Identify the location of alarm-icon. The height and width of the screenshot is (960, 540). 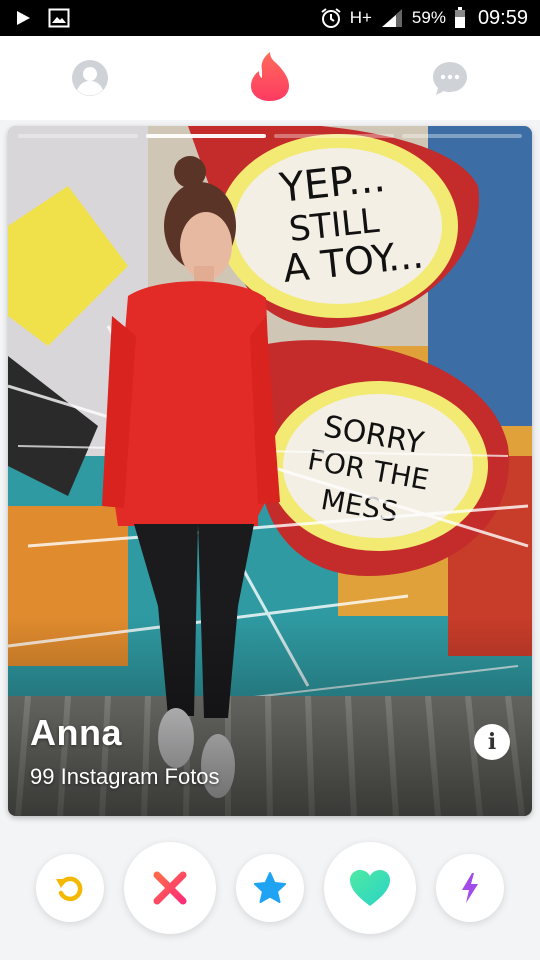
(331, 18).